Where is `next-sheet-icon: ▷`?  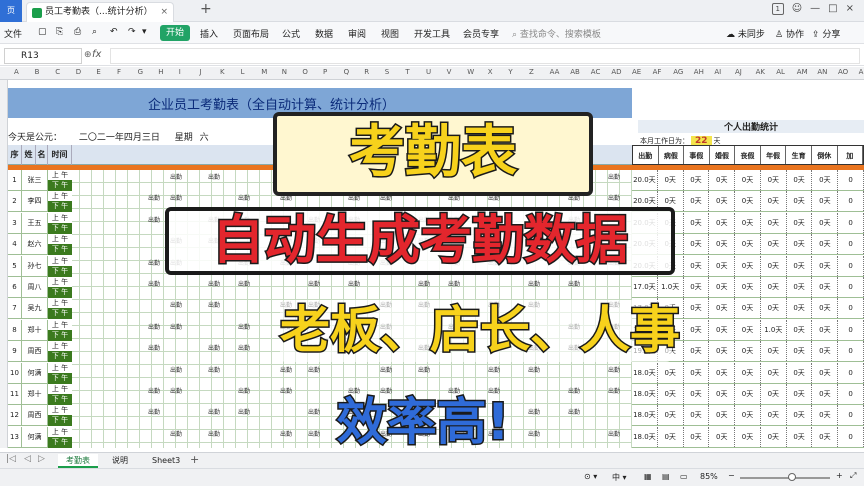
next-sheet-icon: ▷ is located at coordinates (41, 459).